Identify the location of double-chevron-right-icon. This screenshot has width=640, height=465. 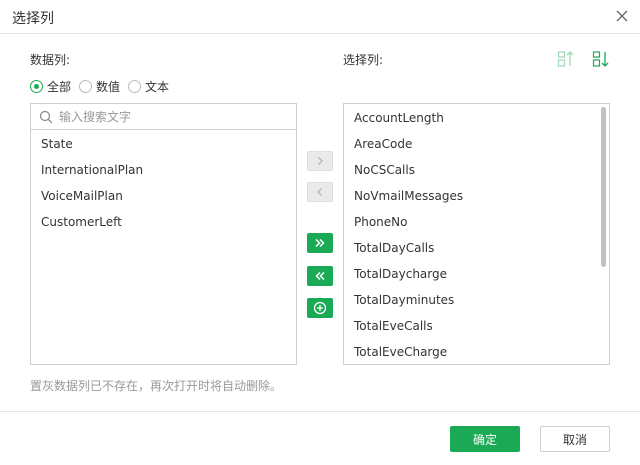
(320, 243).